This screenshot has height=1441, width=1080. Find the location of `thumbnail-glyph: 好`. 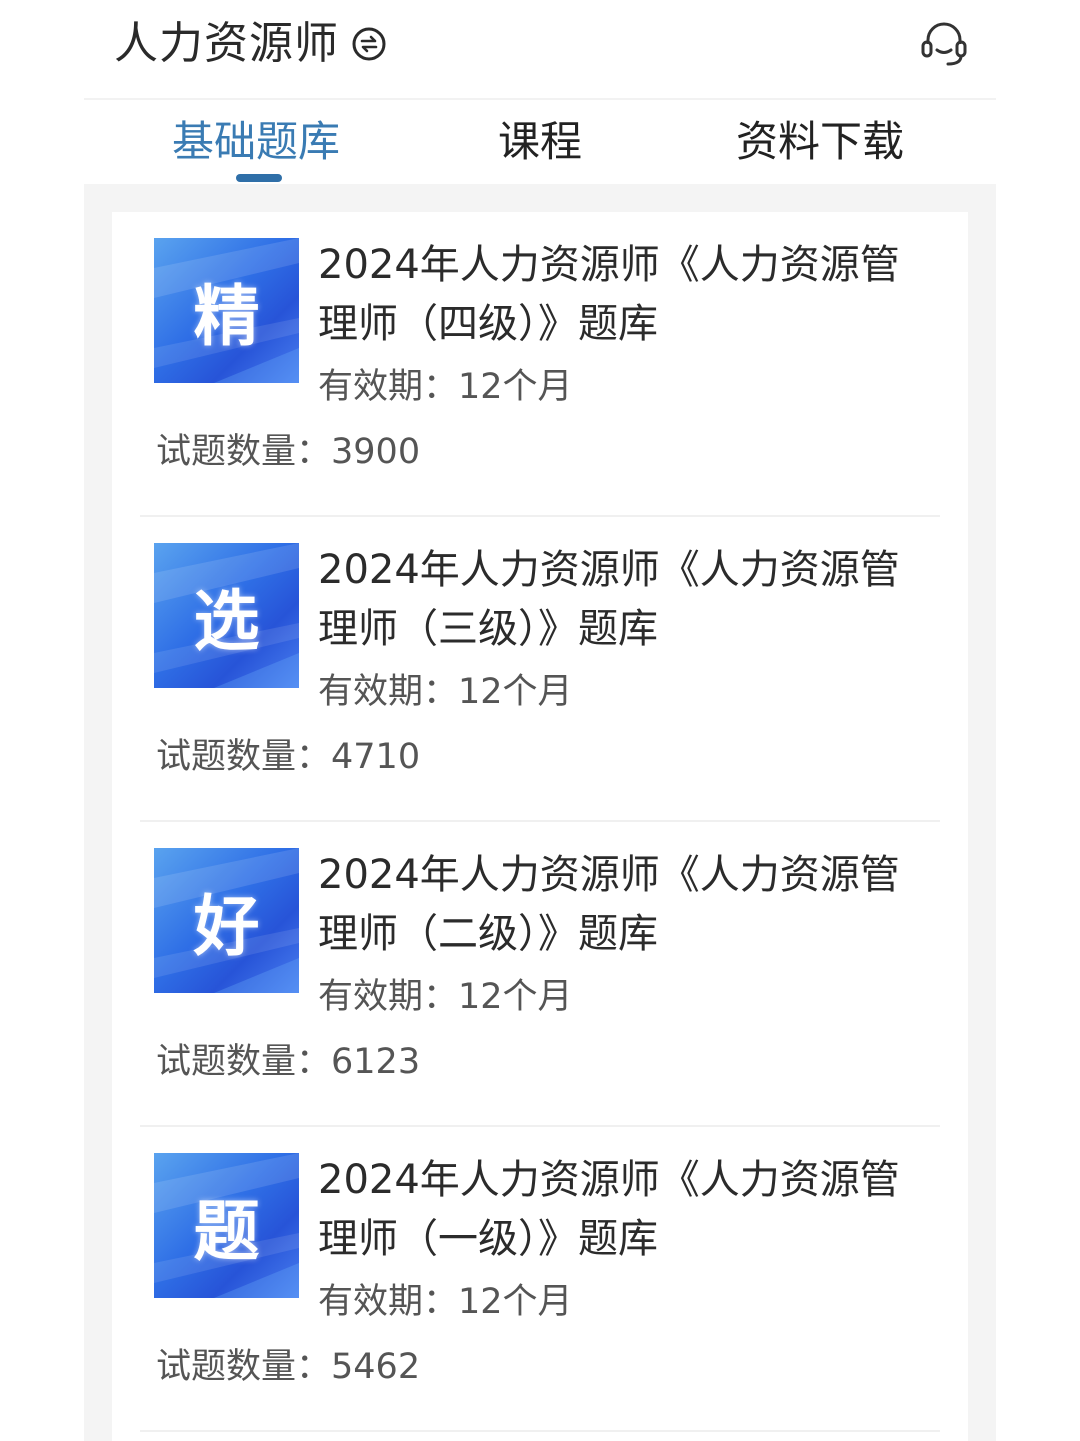

thumbnail-glyph: 好 is located at coordinates (226, 925).